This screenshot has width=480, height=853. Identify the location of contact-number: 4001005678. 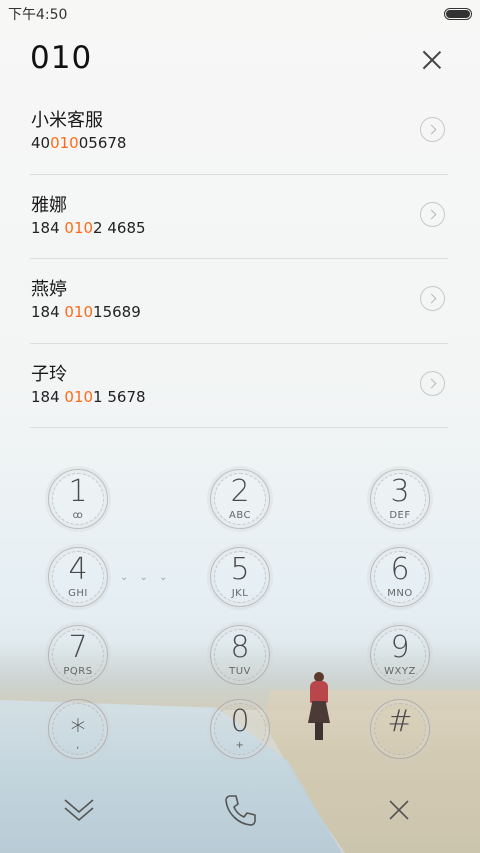
(78, 143).